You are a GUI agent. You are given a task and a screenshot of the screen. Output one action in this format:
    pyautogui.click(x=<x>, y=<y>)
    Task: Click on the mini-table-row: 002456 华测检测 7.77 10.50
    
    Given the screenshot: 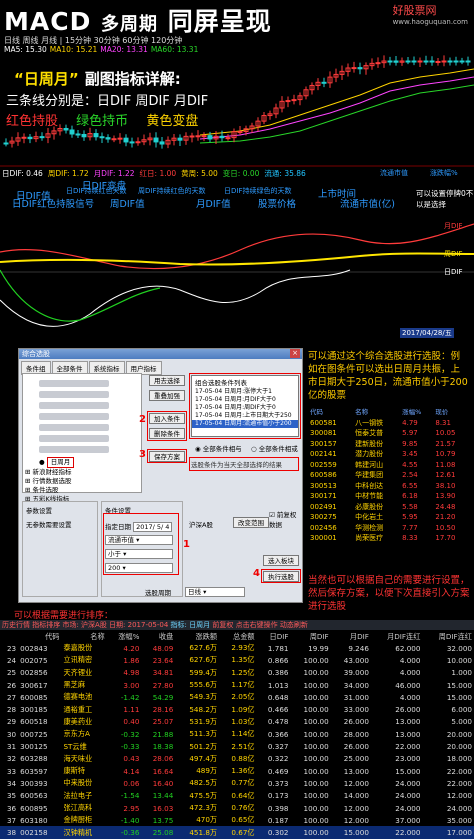 What is the action you would take?
    pyautogui.click(x=389, y=528)
    